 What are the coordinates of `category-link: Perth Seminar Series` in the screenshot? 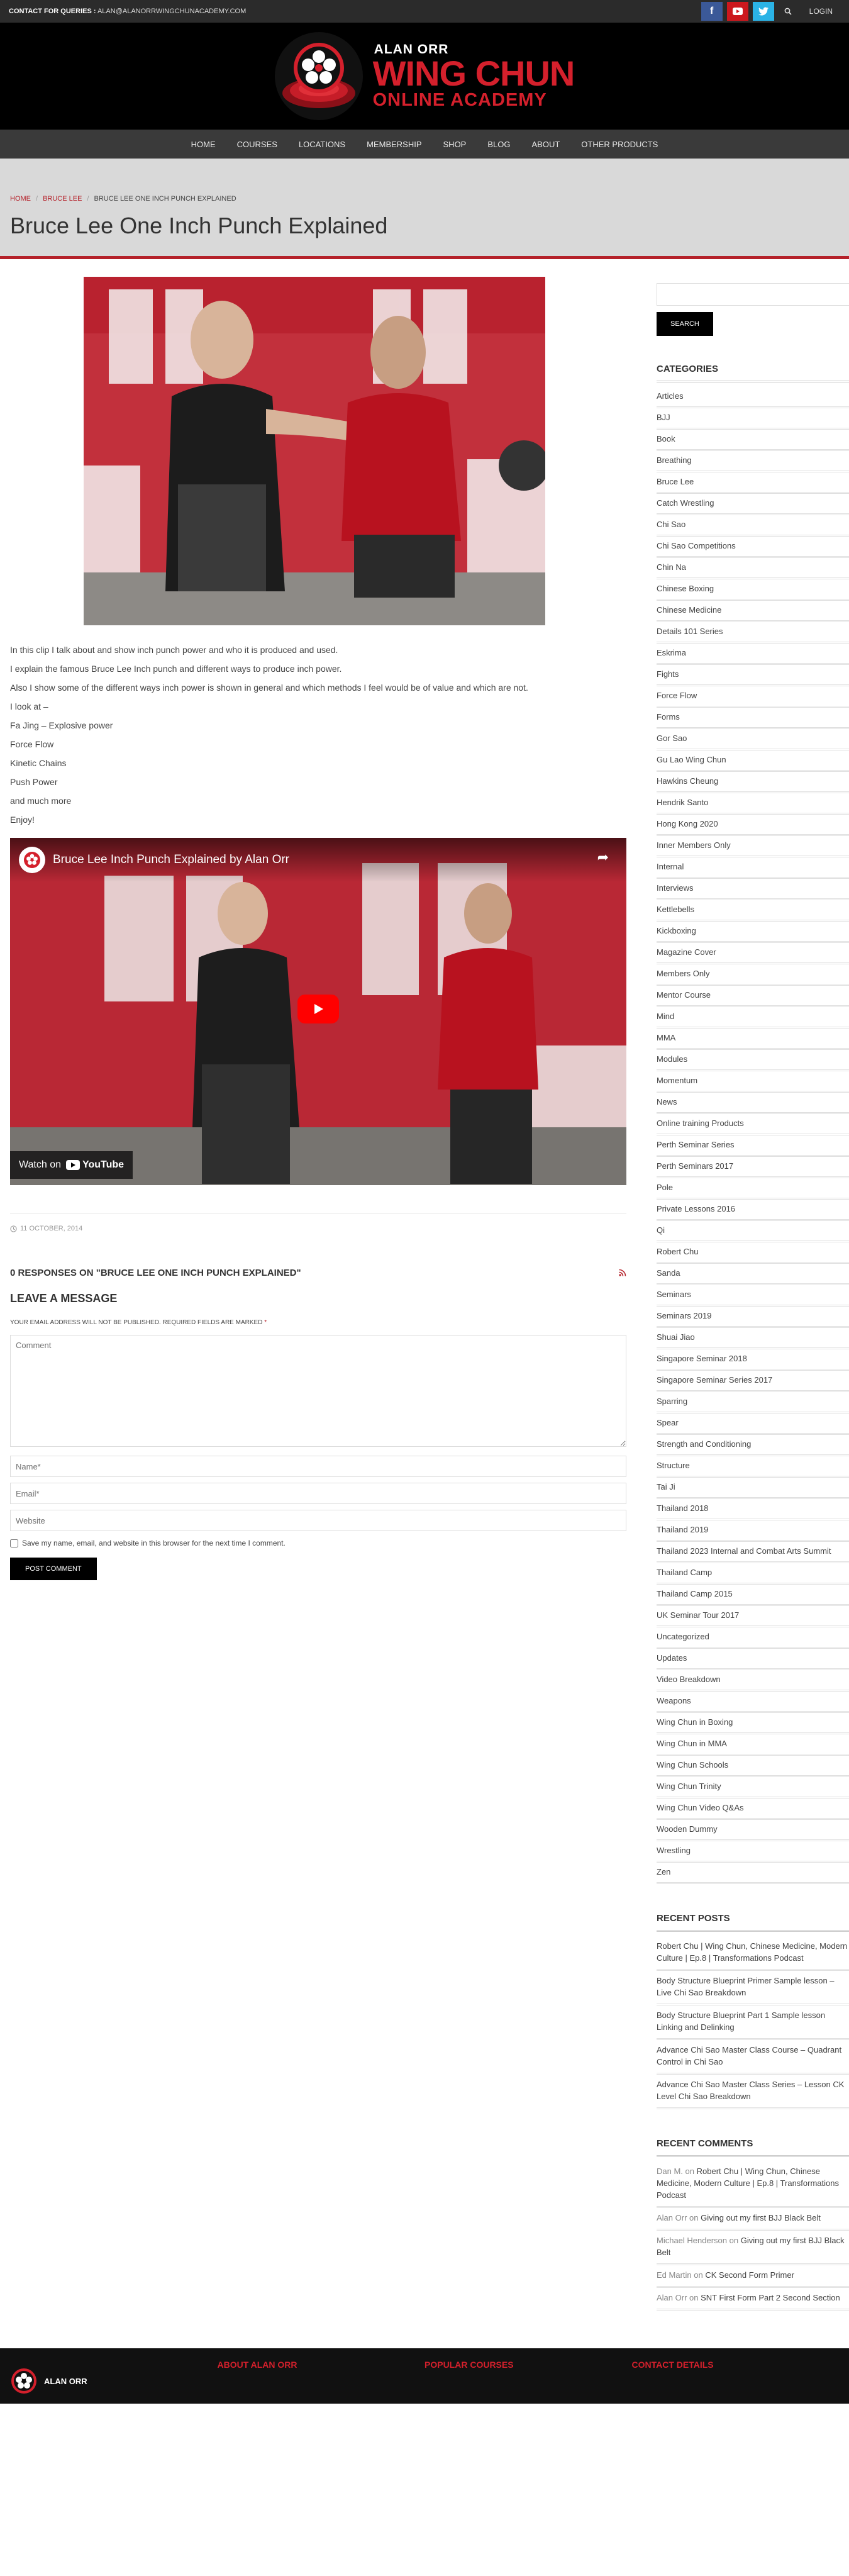 It's located at (696, 1144).